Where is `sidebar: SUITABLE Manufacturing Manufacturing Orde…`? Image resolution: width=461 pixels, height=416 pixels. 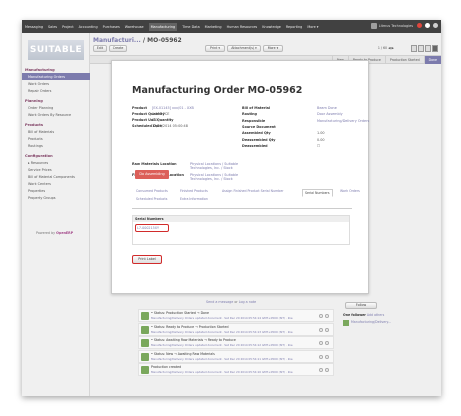 sidebar: SUITABLE Manufacturing Manufacturing Orde… is located at coordinates (56, 214).